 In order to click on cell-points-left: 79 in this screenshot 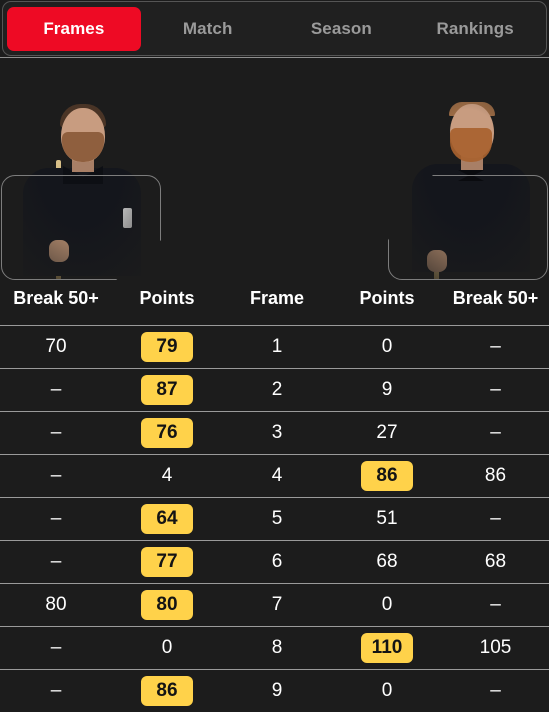, I will do `click(167, 347)`.